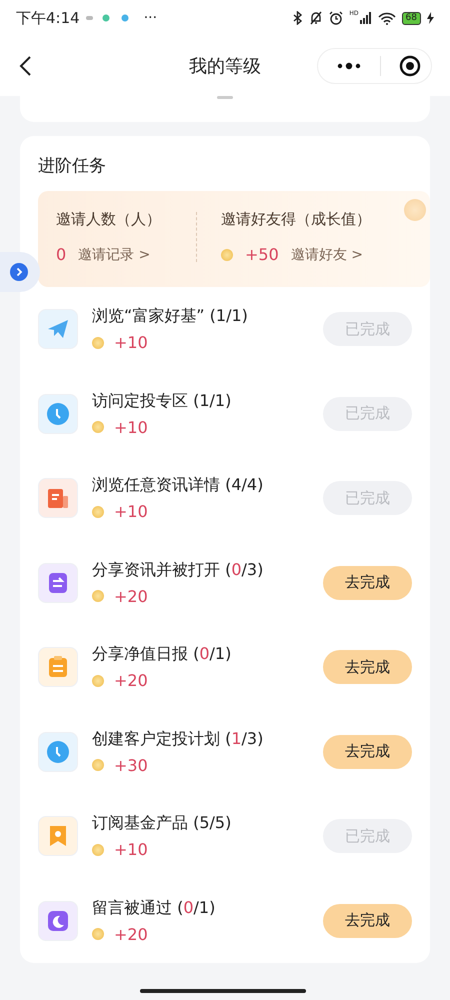 The image size is (450, 1000). Describe the element at coordinates (410, 66) in the screenshot. I see `close-target-icon` at that location.